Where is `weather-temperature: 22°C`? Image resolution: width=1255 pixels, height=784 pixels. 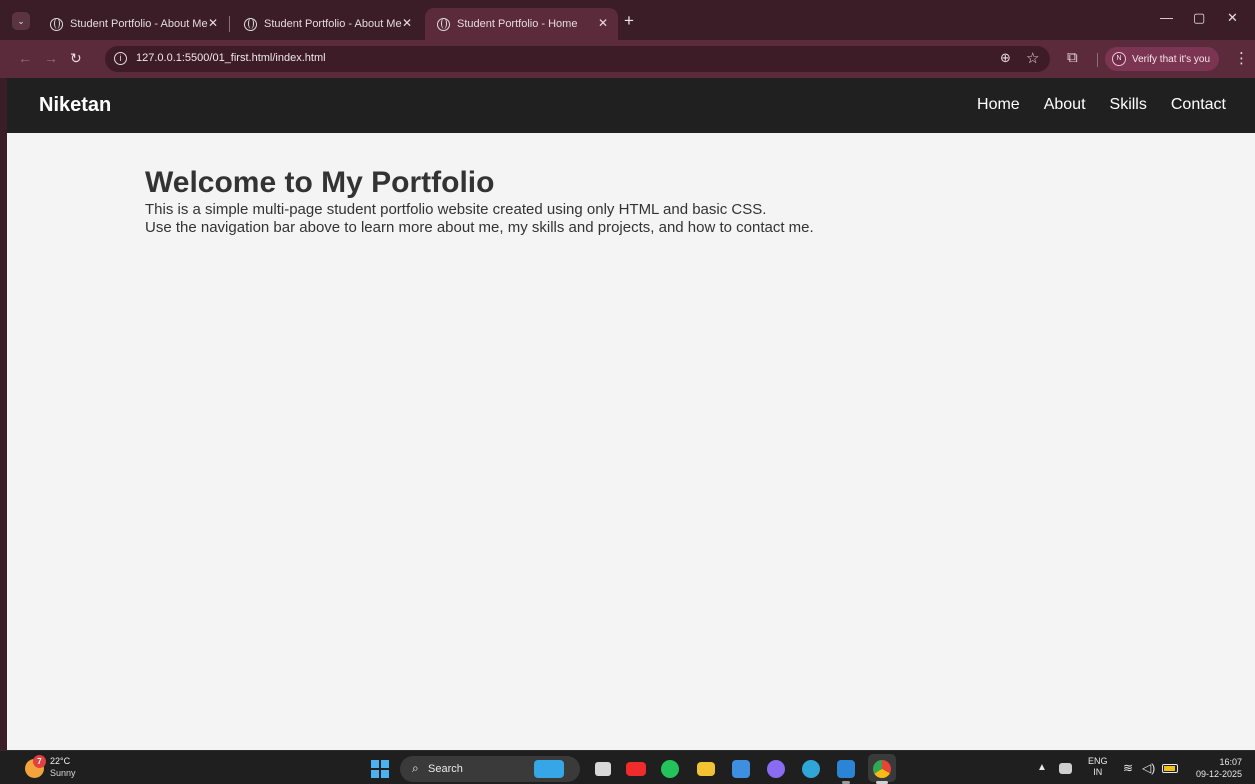 weather-temperature: 22°C is located at coordinates (60, 761).